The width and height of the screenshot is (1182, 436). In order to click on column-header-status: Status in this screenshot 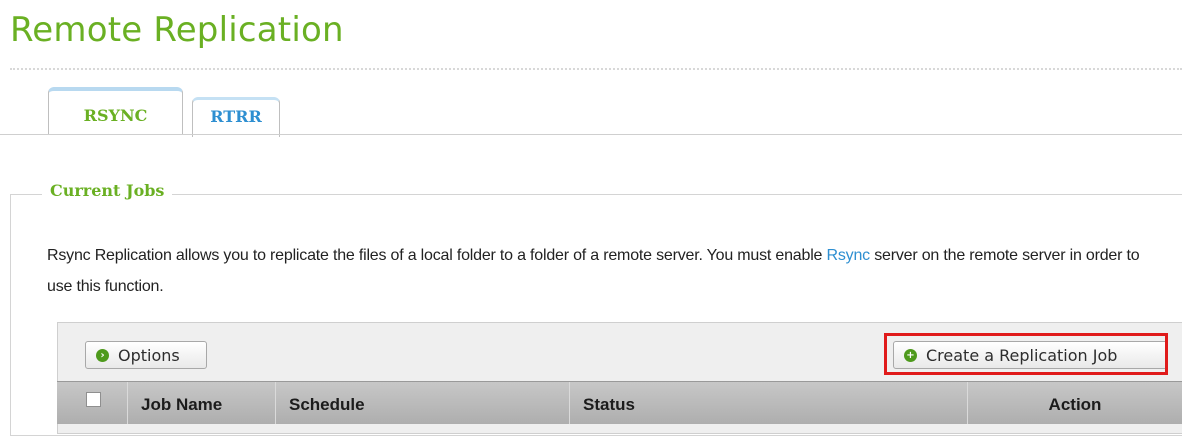, I will do `click(768, 403)`.